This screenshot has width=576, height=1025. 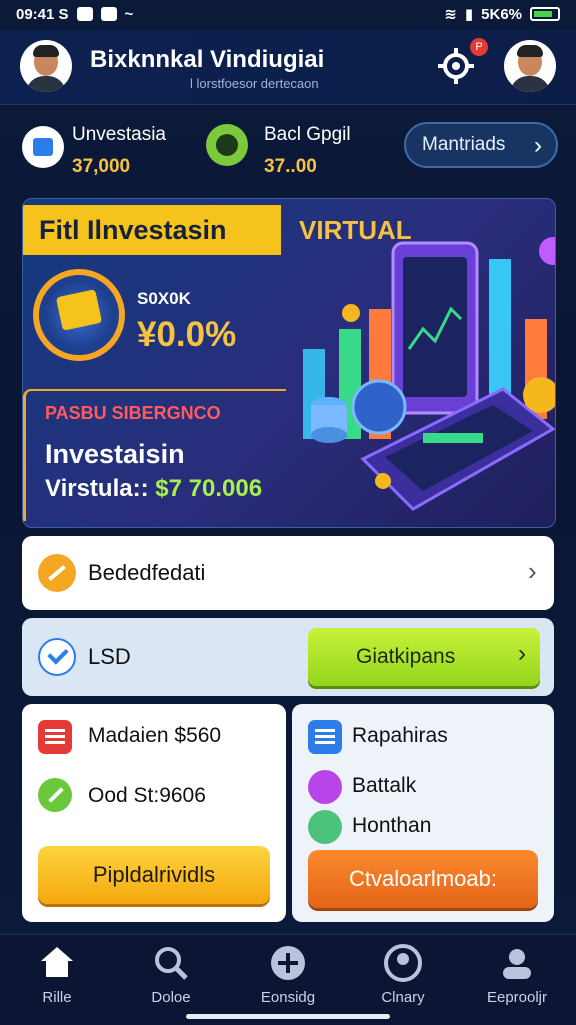 What do you see at coordinates (288, 963) in the screenshot?
I see `plus-circle-icon` at bounding box center [288, 963].